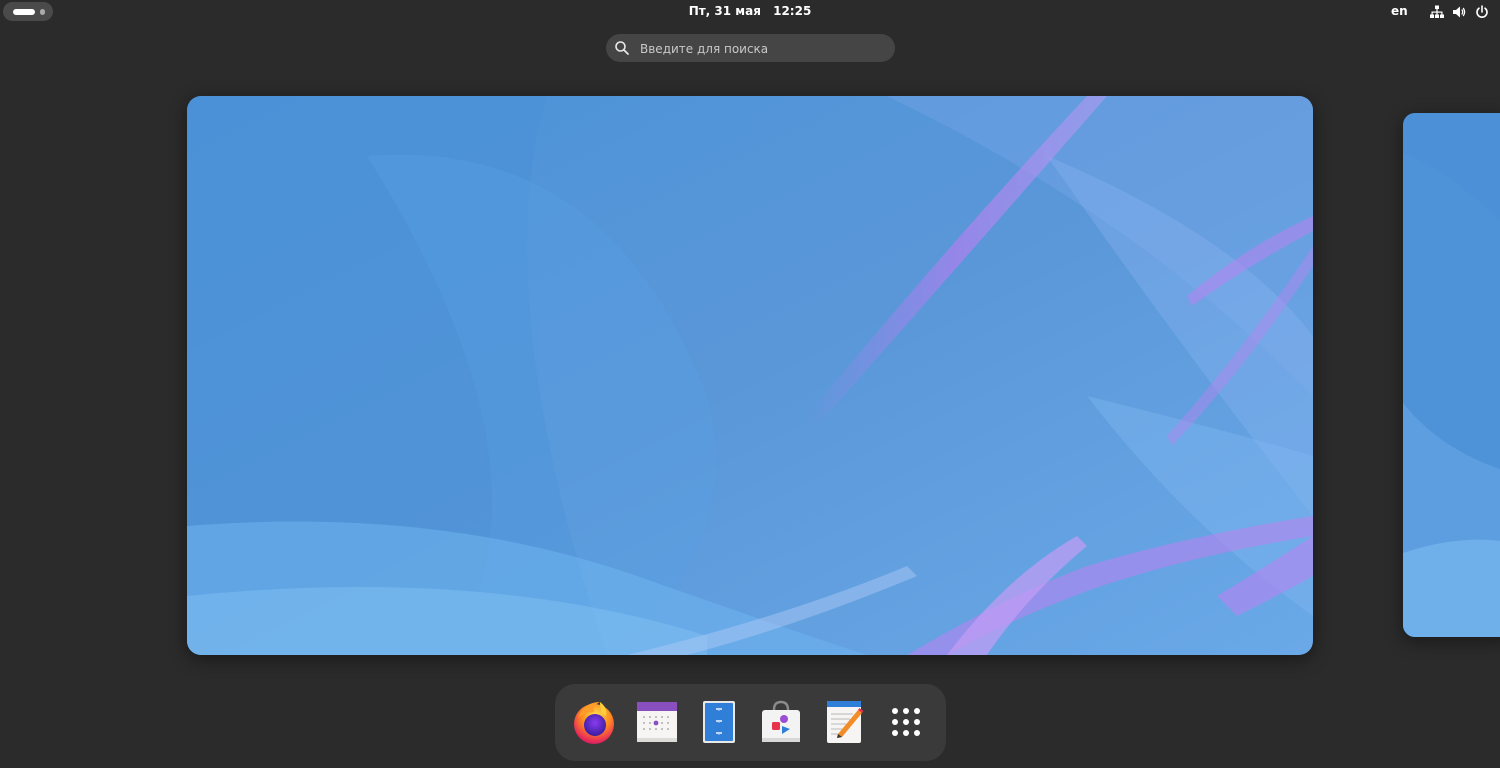  What do you see at coordinates (750, 722) in the screenshot?
I see `dash` at bounding box center [750, 722].